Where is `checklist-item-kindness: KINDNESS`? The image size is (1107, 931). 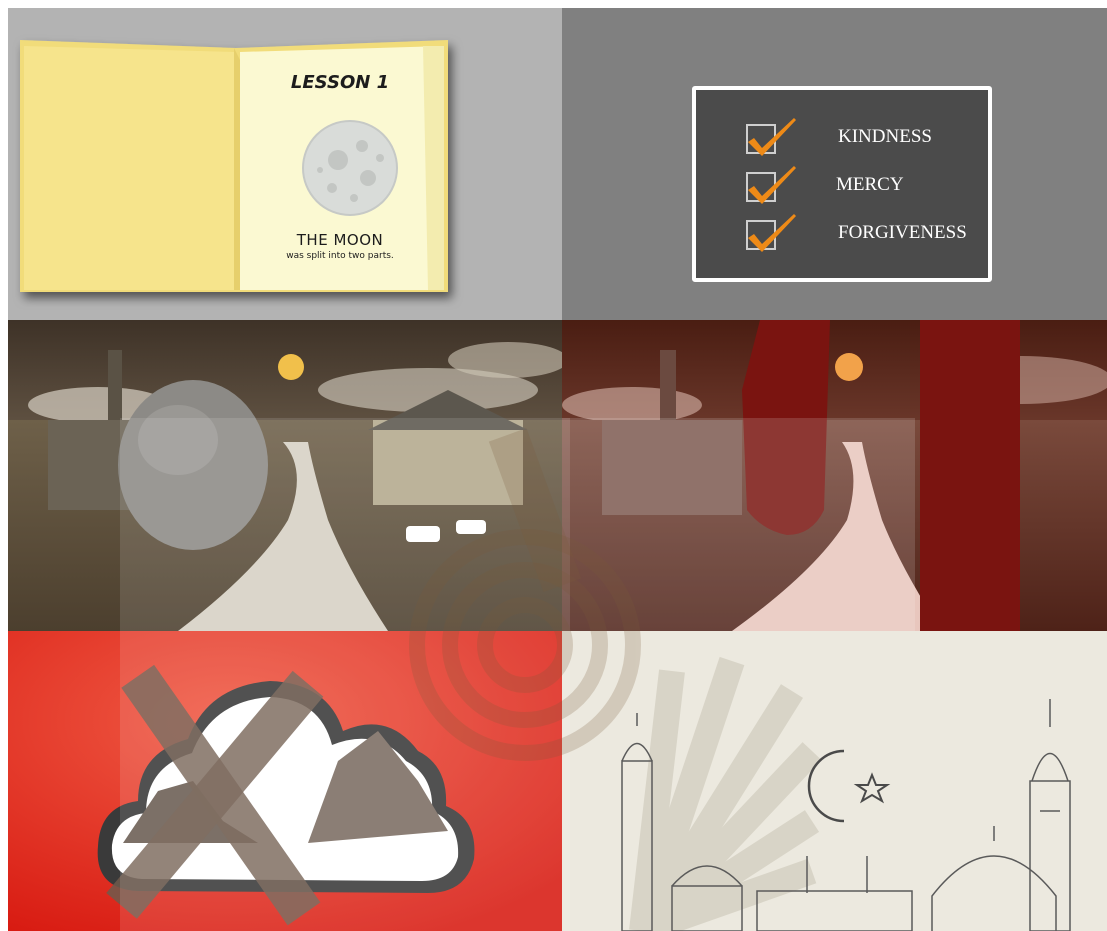 checklist-item-kindness: KINDNESS is located at coordinates (842, 133).